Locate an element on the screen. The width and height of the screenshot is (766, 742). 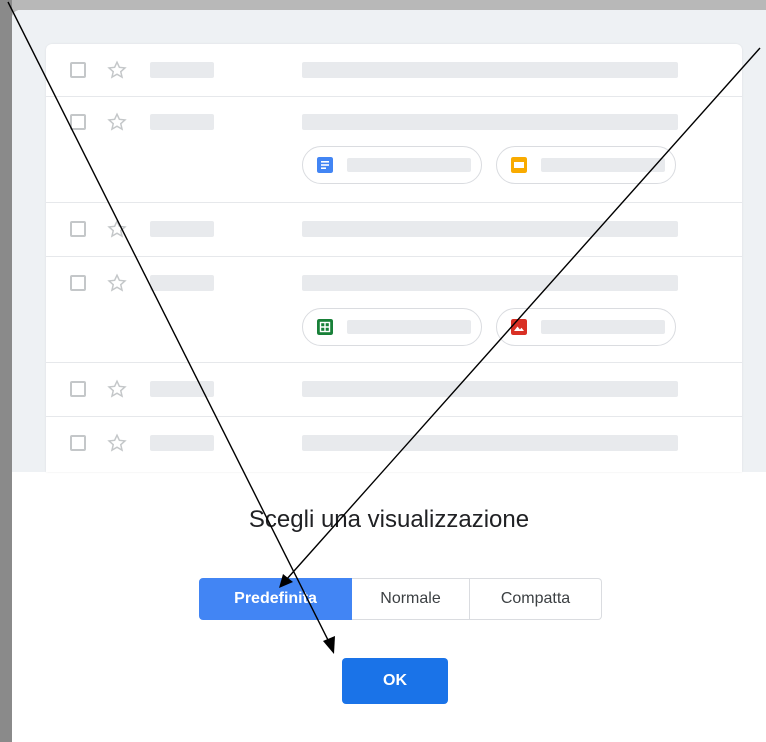
ok-button: OK is located at coordinates (395, 681).